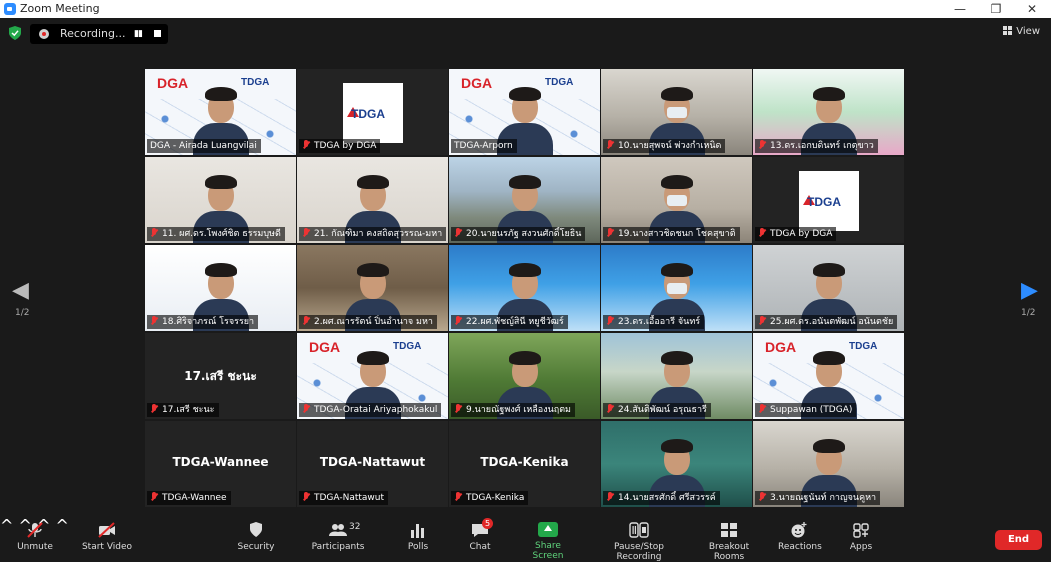 This screenshot has width=1051, height=562. Describe the element at coordinates (1029, 290) in the screenshot. I see `next-page-arrow-icon: ▶` at that location.